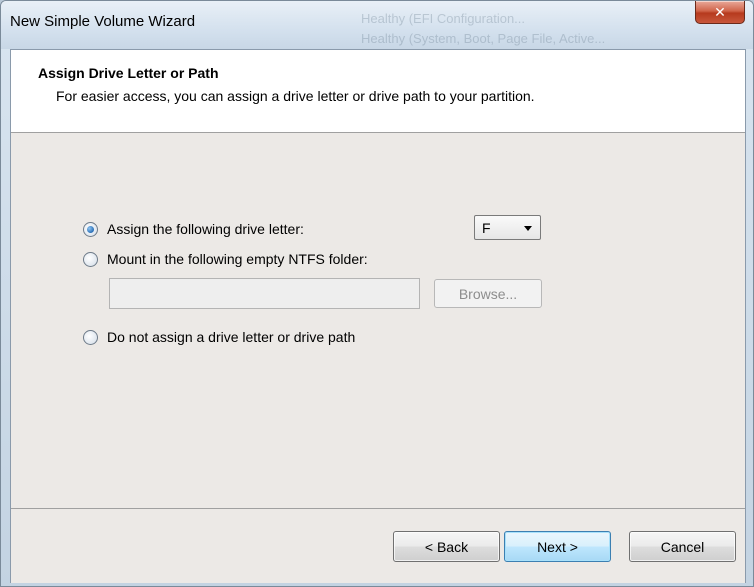 This screenshot has height=587, width=754. What do you see at coordinates (90, 337) in the screenshot?
I see `no-assign-radio` at bounding box center [90, 337].